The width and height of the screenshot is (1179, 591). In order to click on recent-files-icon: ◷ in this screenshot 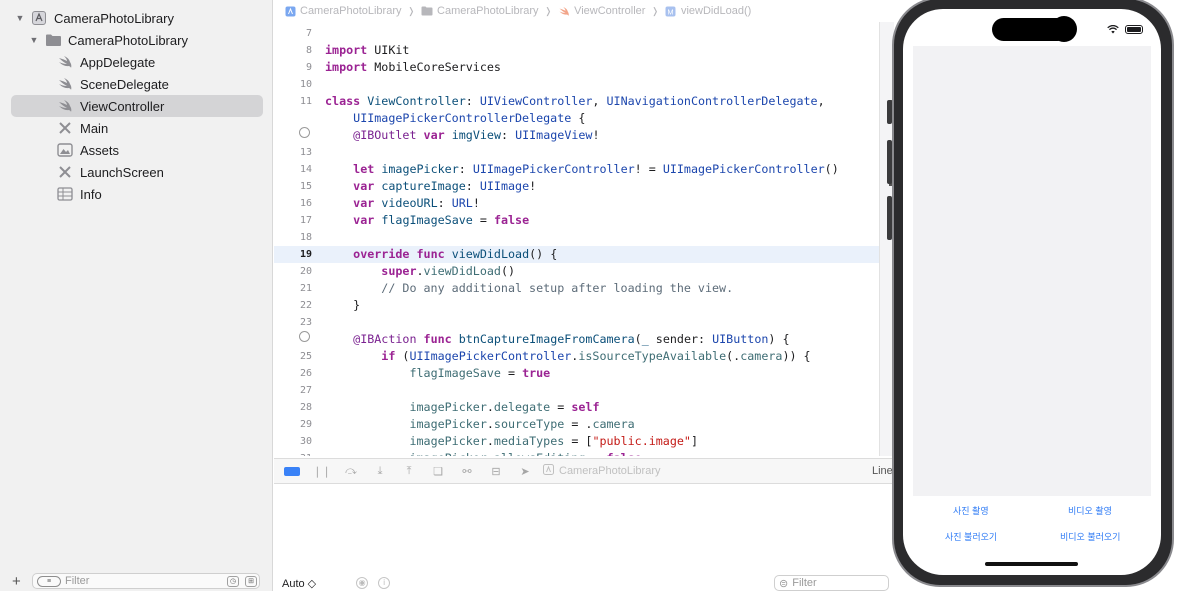, I will do `click(233, 581)`.